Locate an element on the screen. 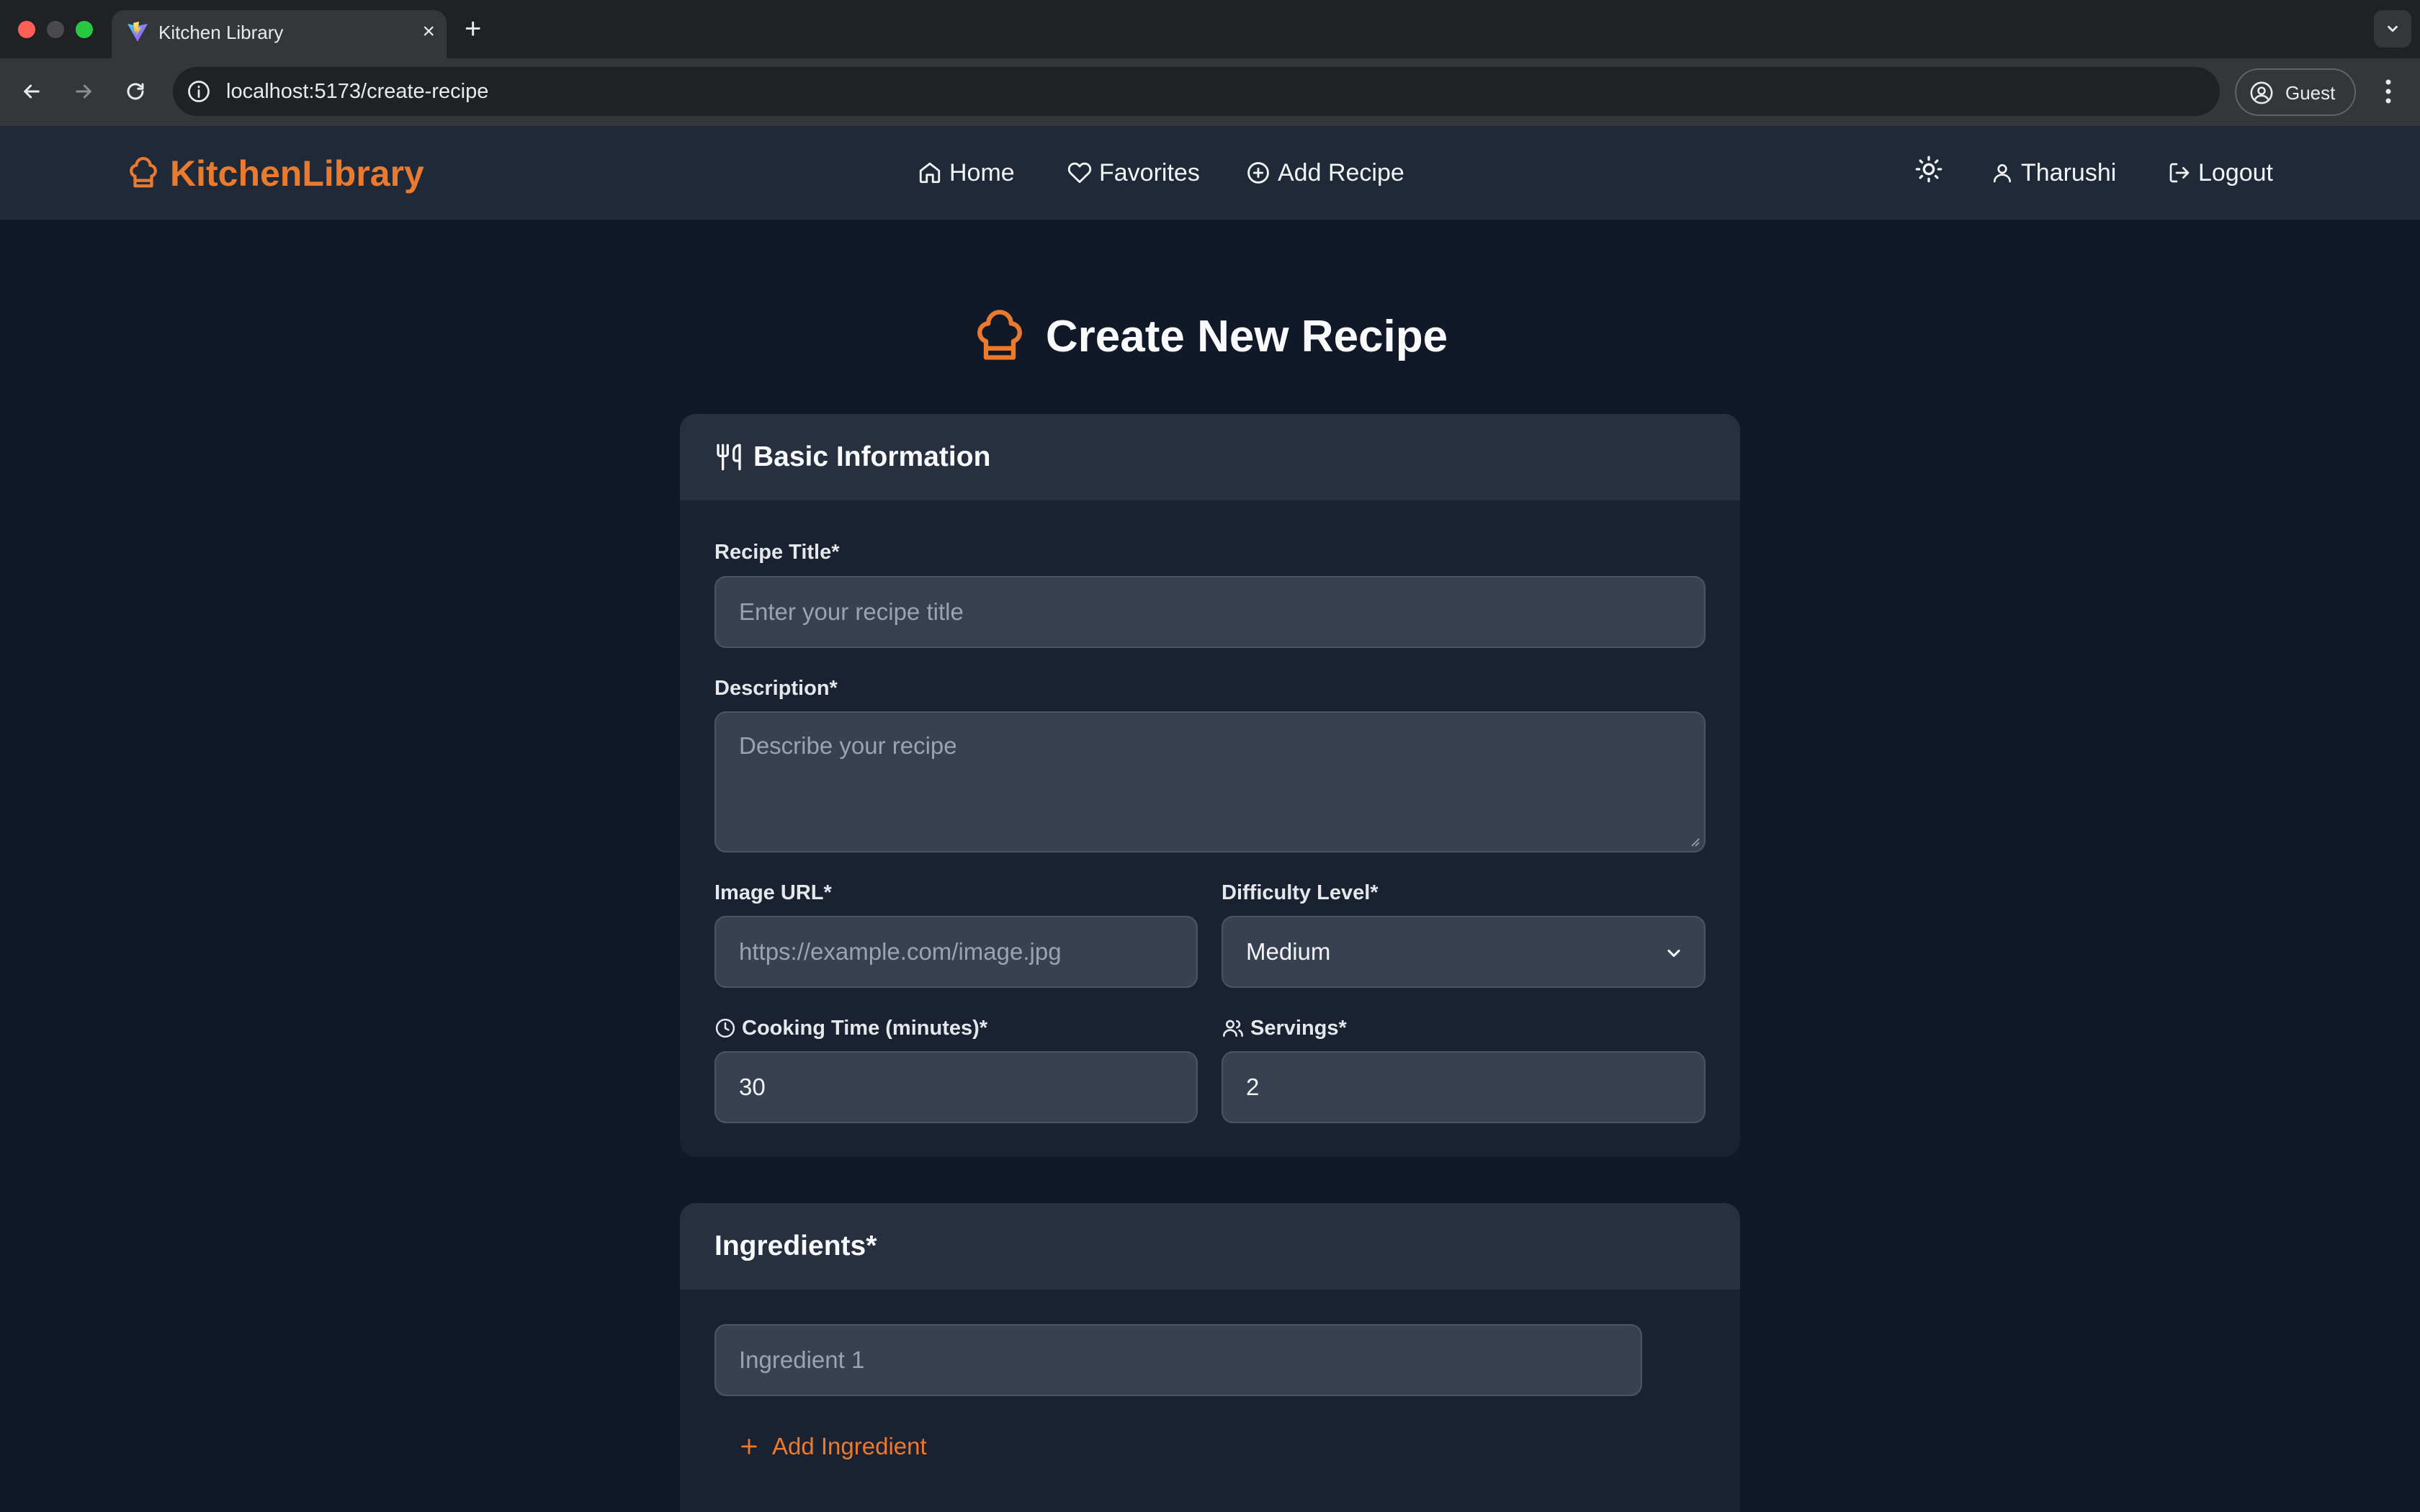 This screenshot has width=2420, height=1512. description-label: Description* is located at coordinates (776, 688).